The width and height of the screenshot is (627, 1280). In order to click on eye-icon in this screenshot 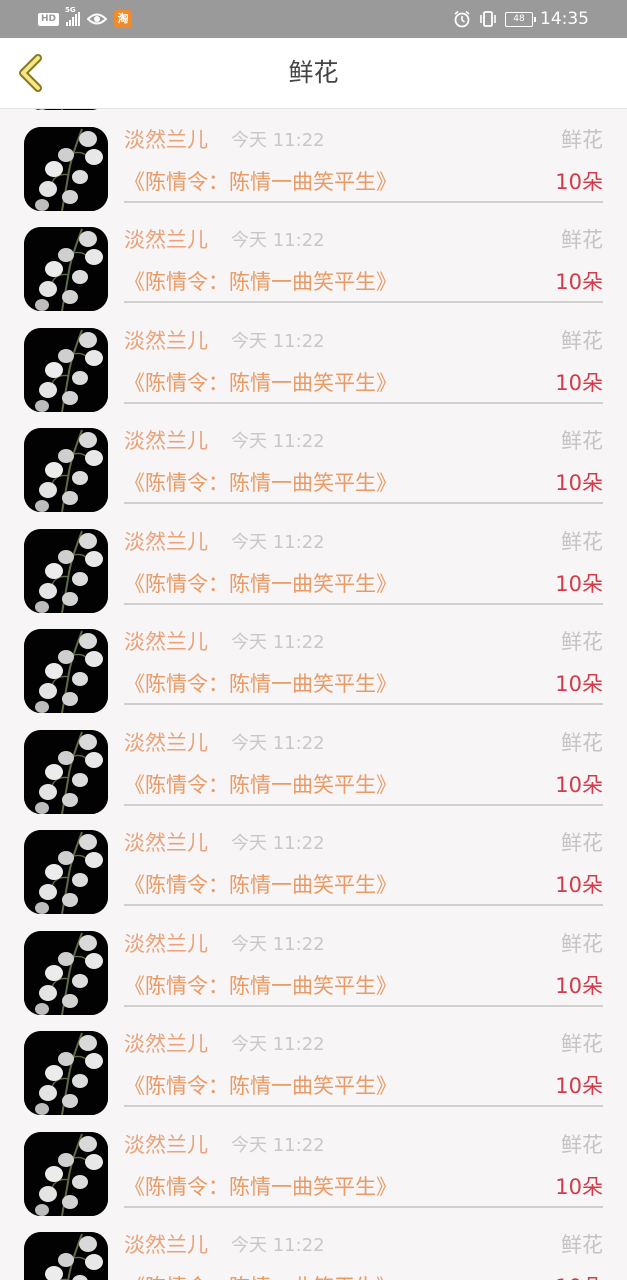, I will do `click(97, 19)`.